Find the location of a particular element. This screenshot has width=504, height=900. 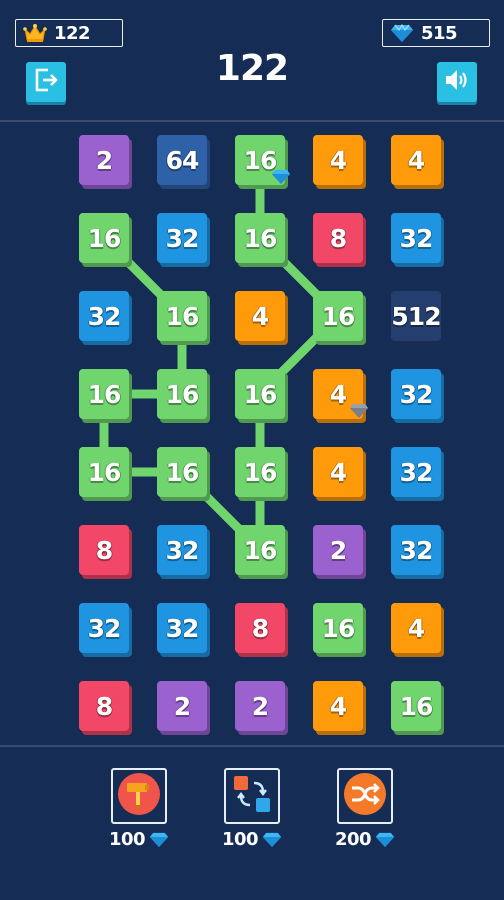

tile-r1-c1: 2 is located at coordinates (104, 160).